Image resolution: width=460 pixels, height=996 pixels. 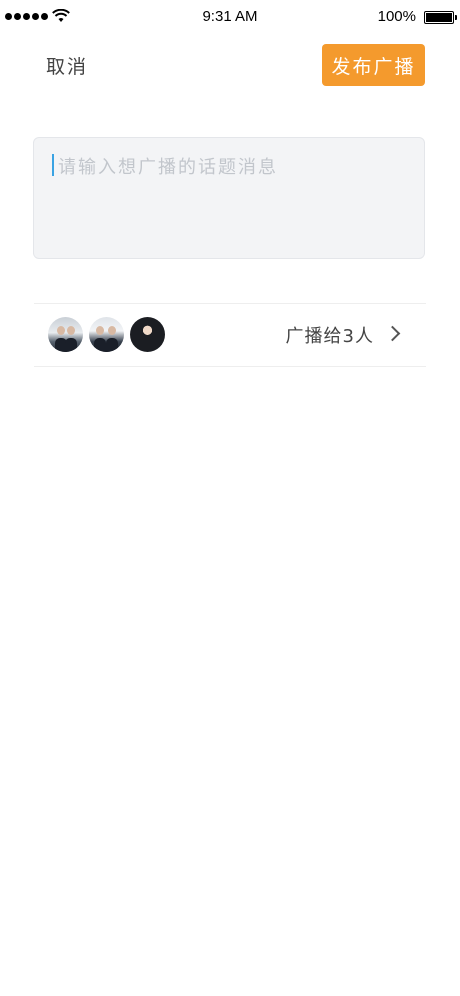 I want to click on battery-fill, so click(x=439, y=17).